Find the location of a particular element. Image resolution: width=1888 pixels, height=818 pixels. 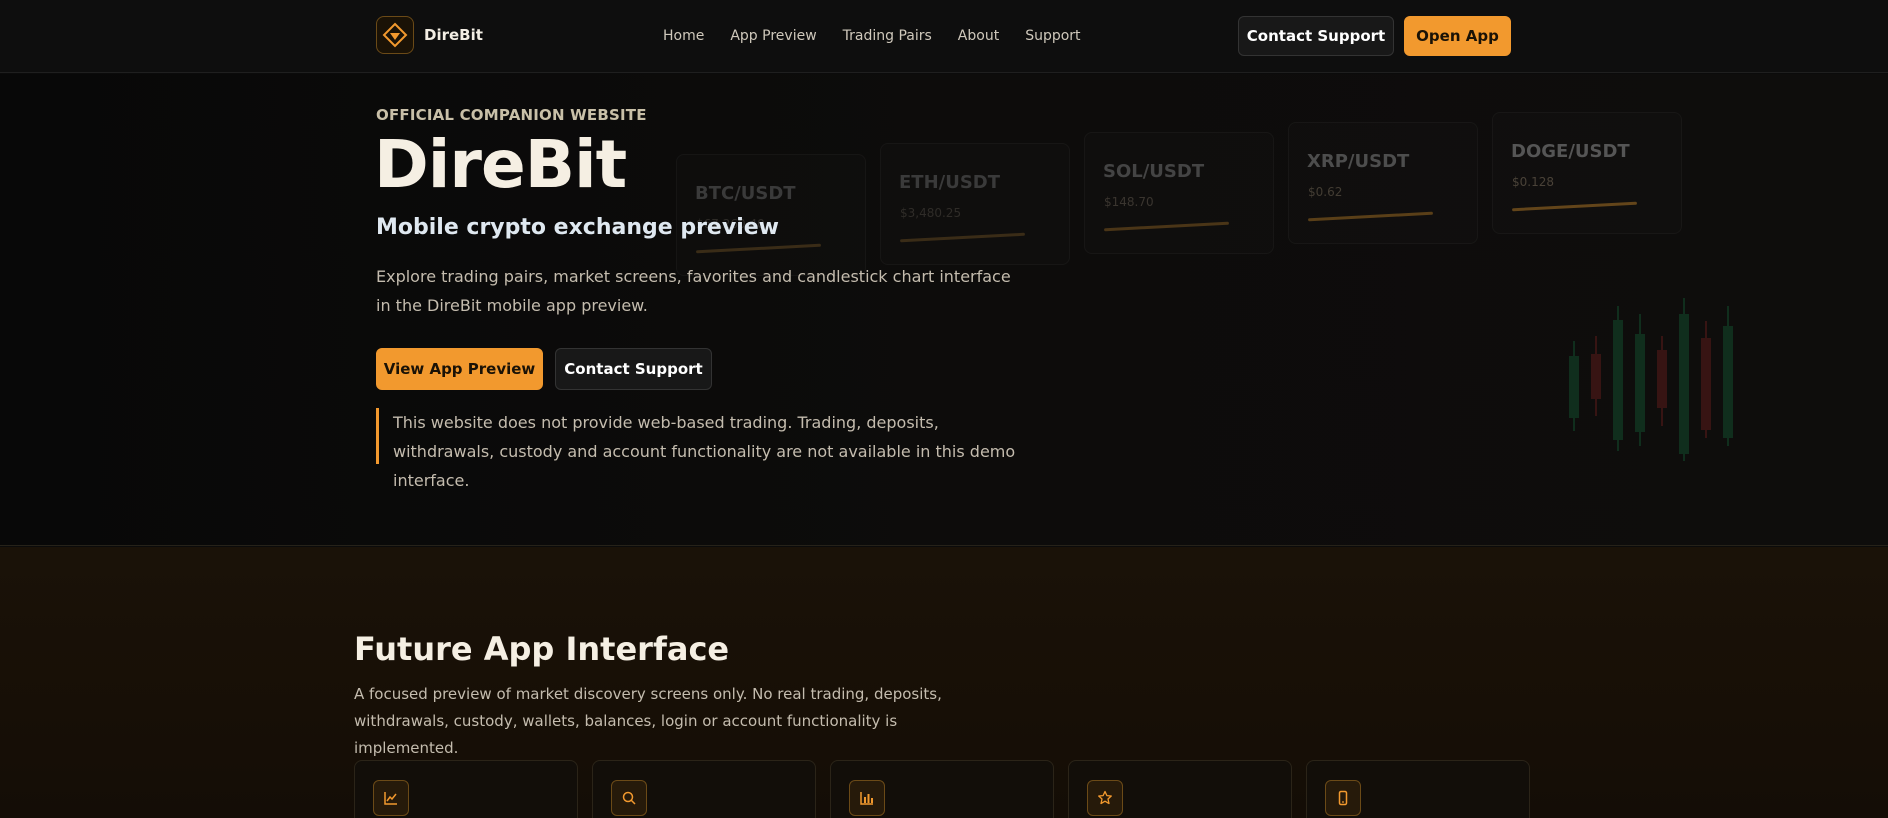

ticker-price: $0.62 is located at coordinates (1325, 192).